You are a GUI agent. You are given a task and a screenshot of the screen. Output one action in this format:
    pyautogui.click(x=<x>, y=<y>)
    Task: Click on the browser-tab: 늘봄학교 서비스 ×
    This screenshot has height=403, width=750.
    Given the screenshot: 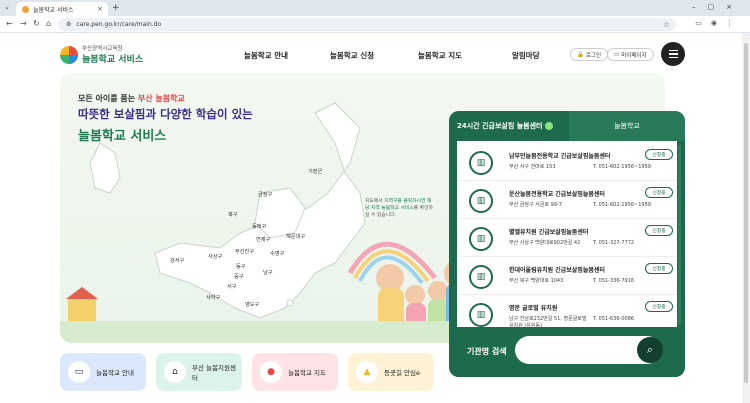 What is the action you would take?
    pyautogui.click(x=62, y=9)
    